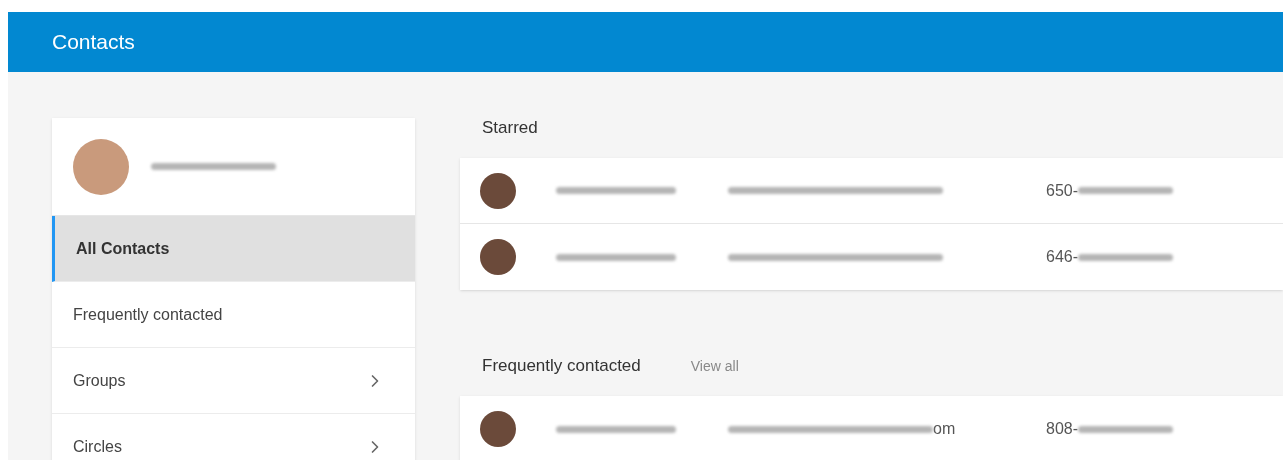 This screenshot has height=460, width=1283. What do you see at coordinates (233, 381) in the screenshot?
I see `sidebar-item: Groups` at bounding box center [233, 381].